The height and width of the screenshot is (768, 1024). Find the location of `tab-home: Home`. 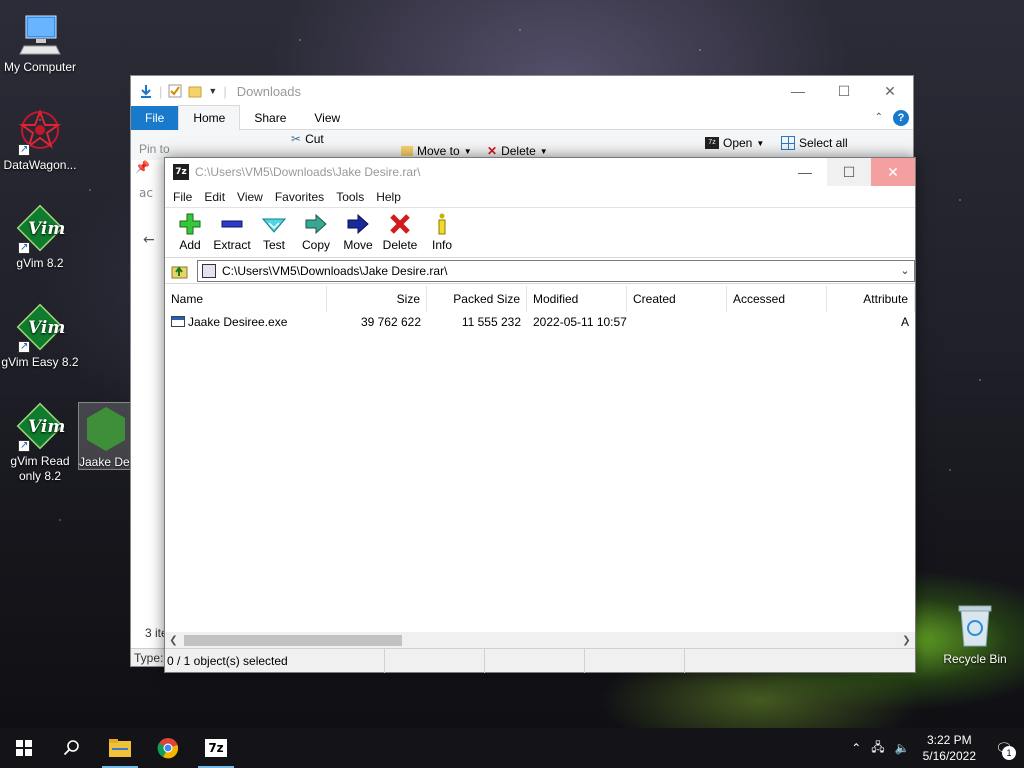

tab-home: Home is located at coordinates (209, 117).